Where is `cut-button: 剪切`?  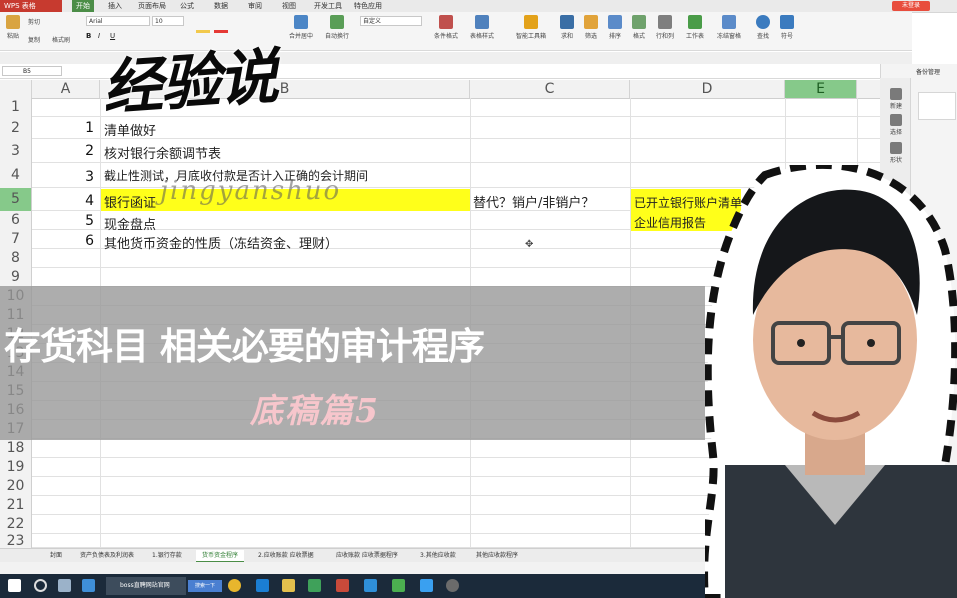 cut-button: 剪切 is located at coordinates (34, 21).